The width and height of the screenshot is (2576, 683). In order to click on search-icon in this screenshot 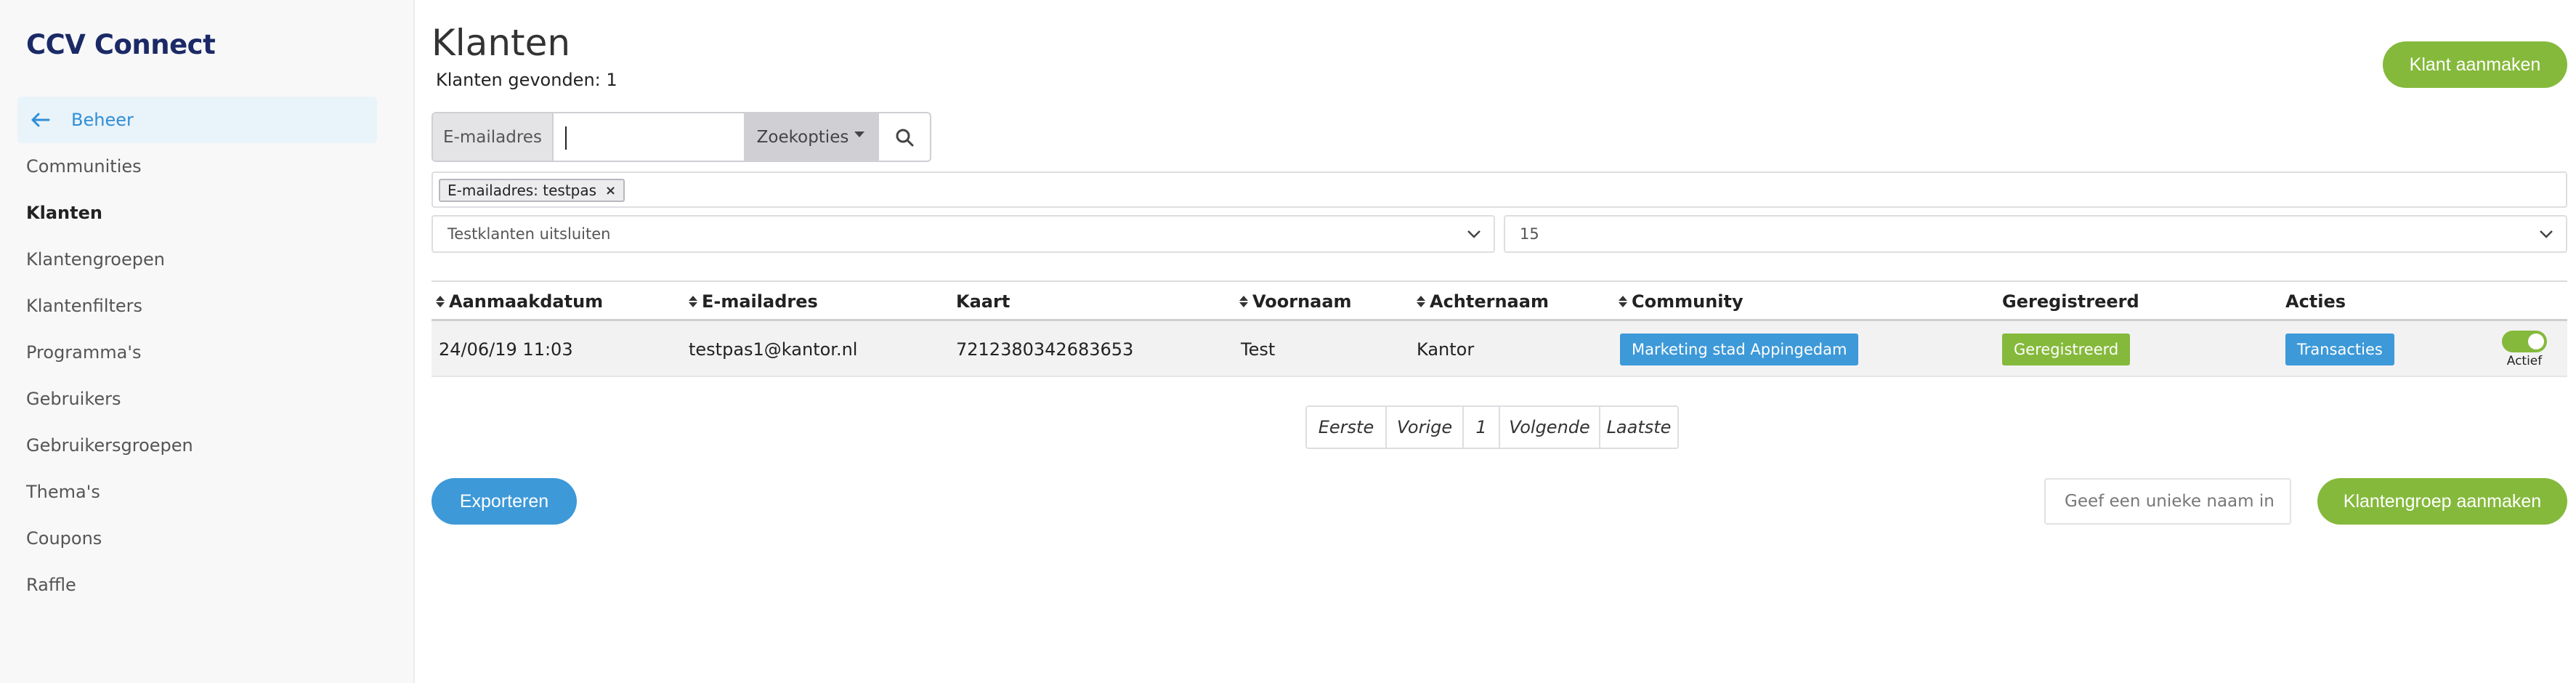, I will do `click(905, 137)`.